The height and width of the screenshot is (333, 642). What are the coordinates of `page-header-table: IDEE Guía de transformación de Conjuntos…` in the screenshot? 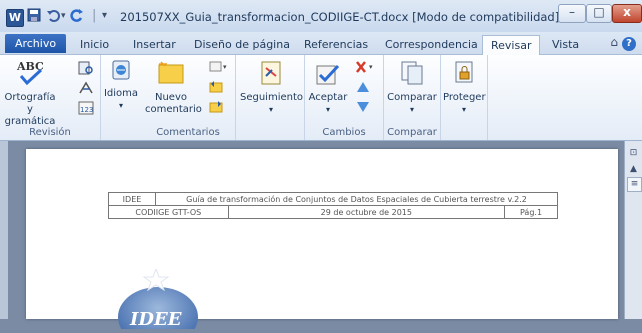 It's located at (333, 205).